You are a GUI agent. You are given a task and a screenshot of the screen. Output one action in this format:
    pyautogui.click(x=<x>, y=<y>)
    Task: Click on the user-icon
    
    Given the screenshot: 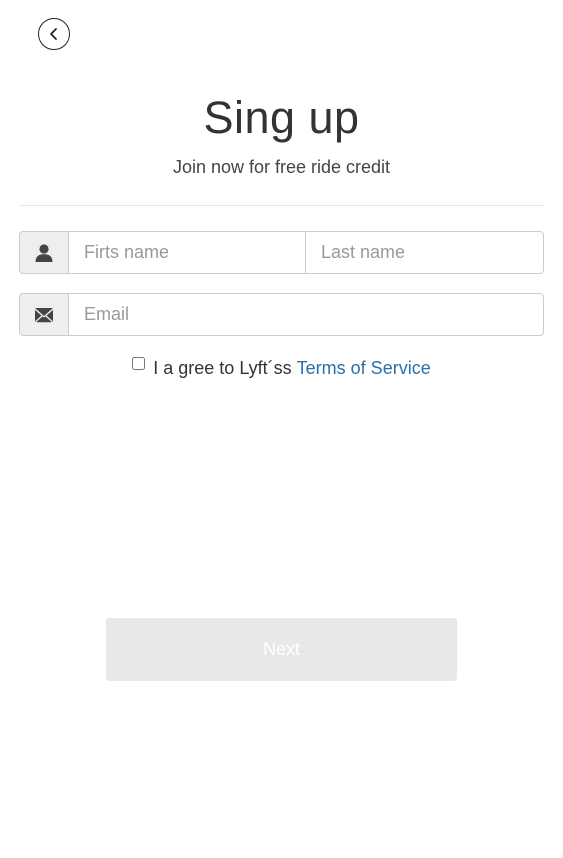 What is the action you would take?
    pyautogui.click(x=44, y=252)
    